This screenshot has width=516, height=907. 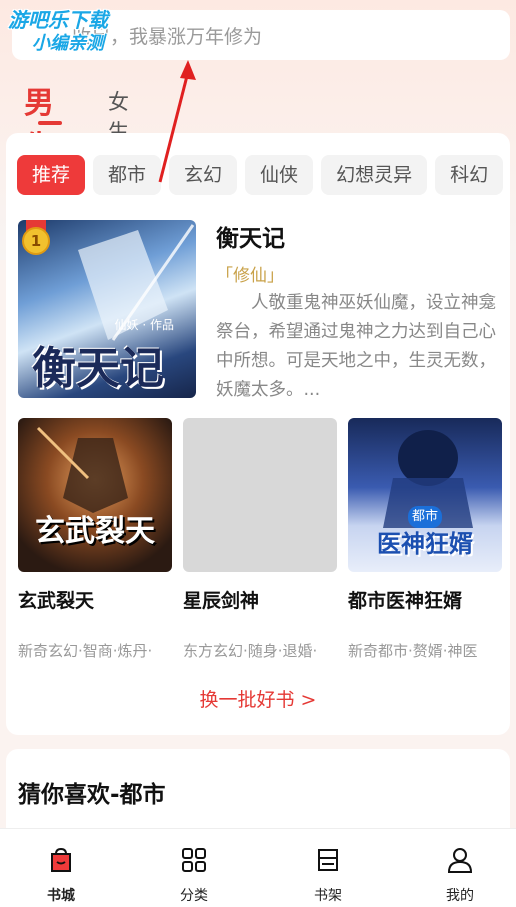 What do you see at coordinates (95, 495) in the screenshot?
I see `book-cover: 玄武裂天` at bounding box center [95, 495].